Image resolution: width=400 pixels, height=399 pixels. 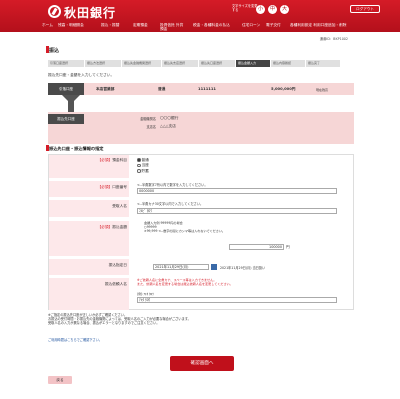 What do you see at coordinates (105, 89) in the screenshot?
I see `from-branch: 本店営業部` at bounding box center [105, 89].